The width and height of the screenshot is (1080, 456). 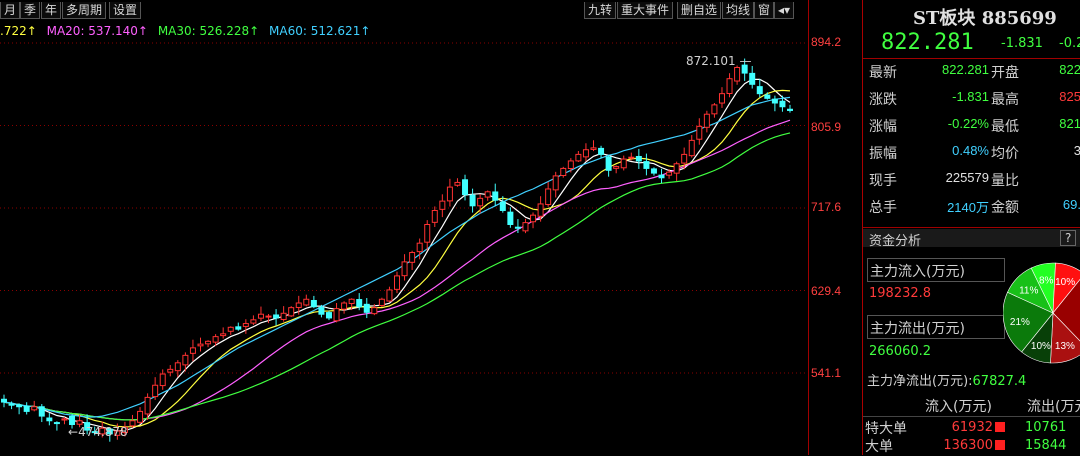 I want to click on nine-turn-button: 九转, so click(x=600, y=10).